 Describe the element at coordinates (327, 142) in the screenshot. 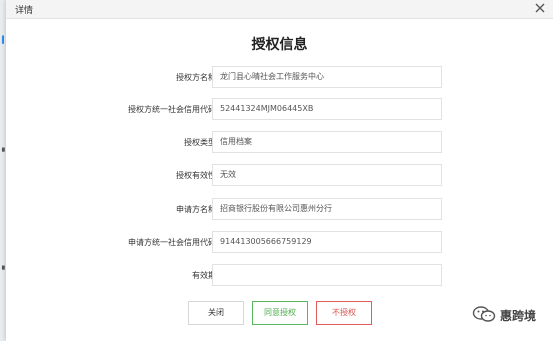

I see `auth-type-field: 信用档案` at that location.